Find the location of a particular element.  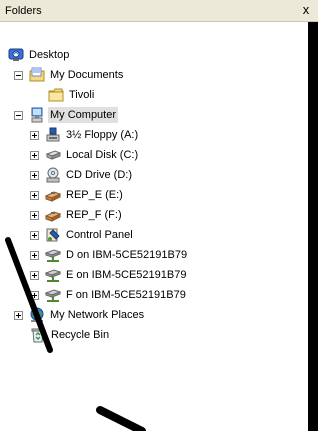

close-button: x is located at coordinates (306, 10).